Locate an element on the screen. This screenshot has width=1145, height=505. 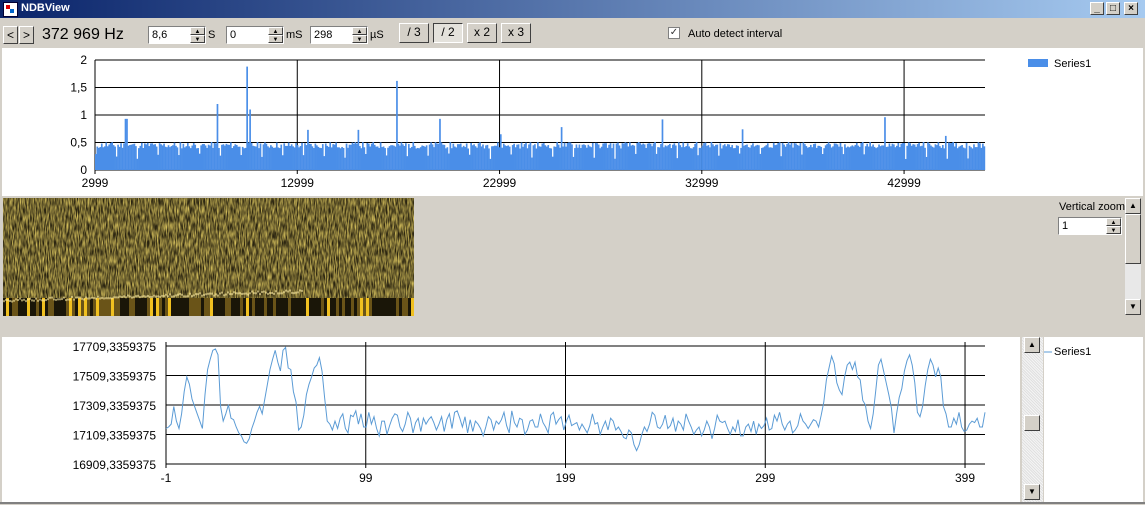
multiply-by-3-button: x 3 is located at coordinates (516, 33).